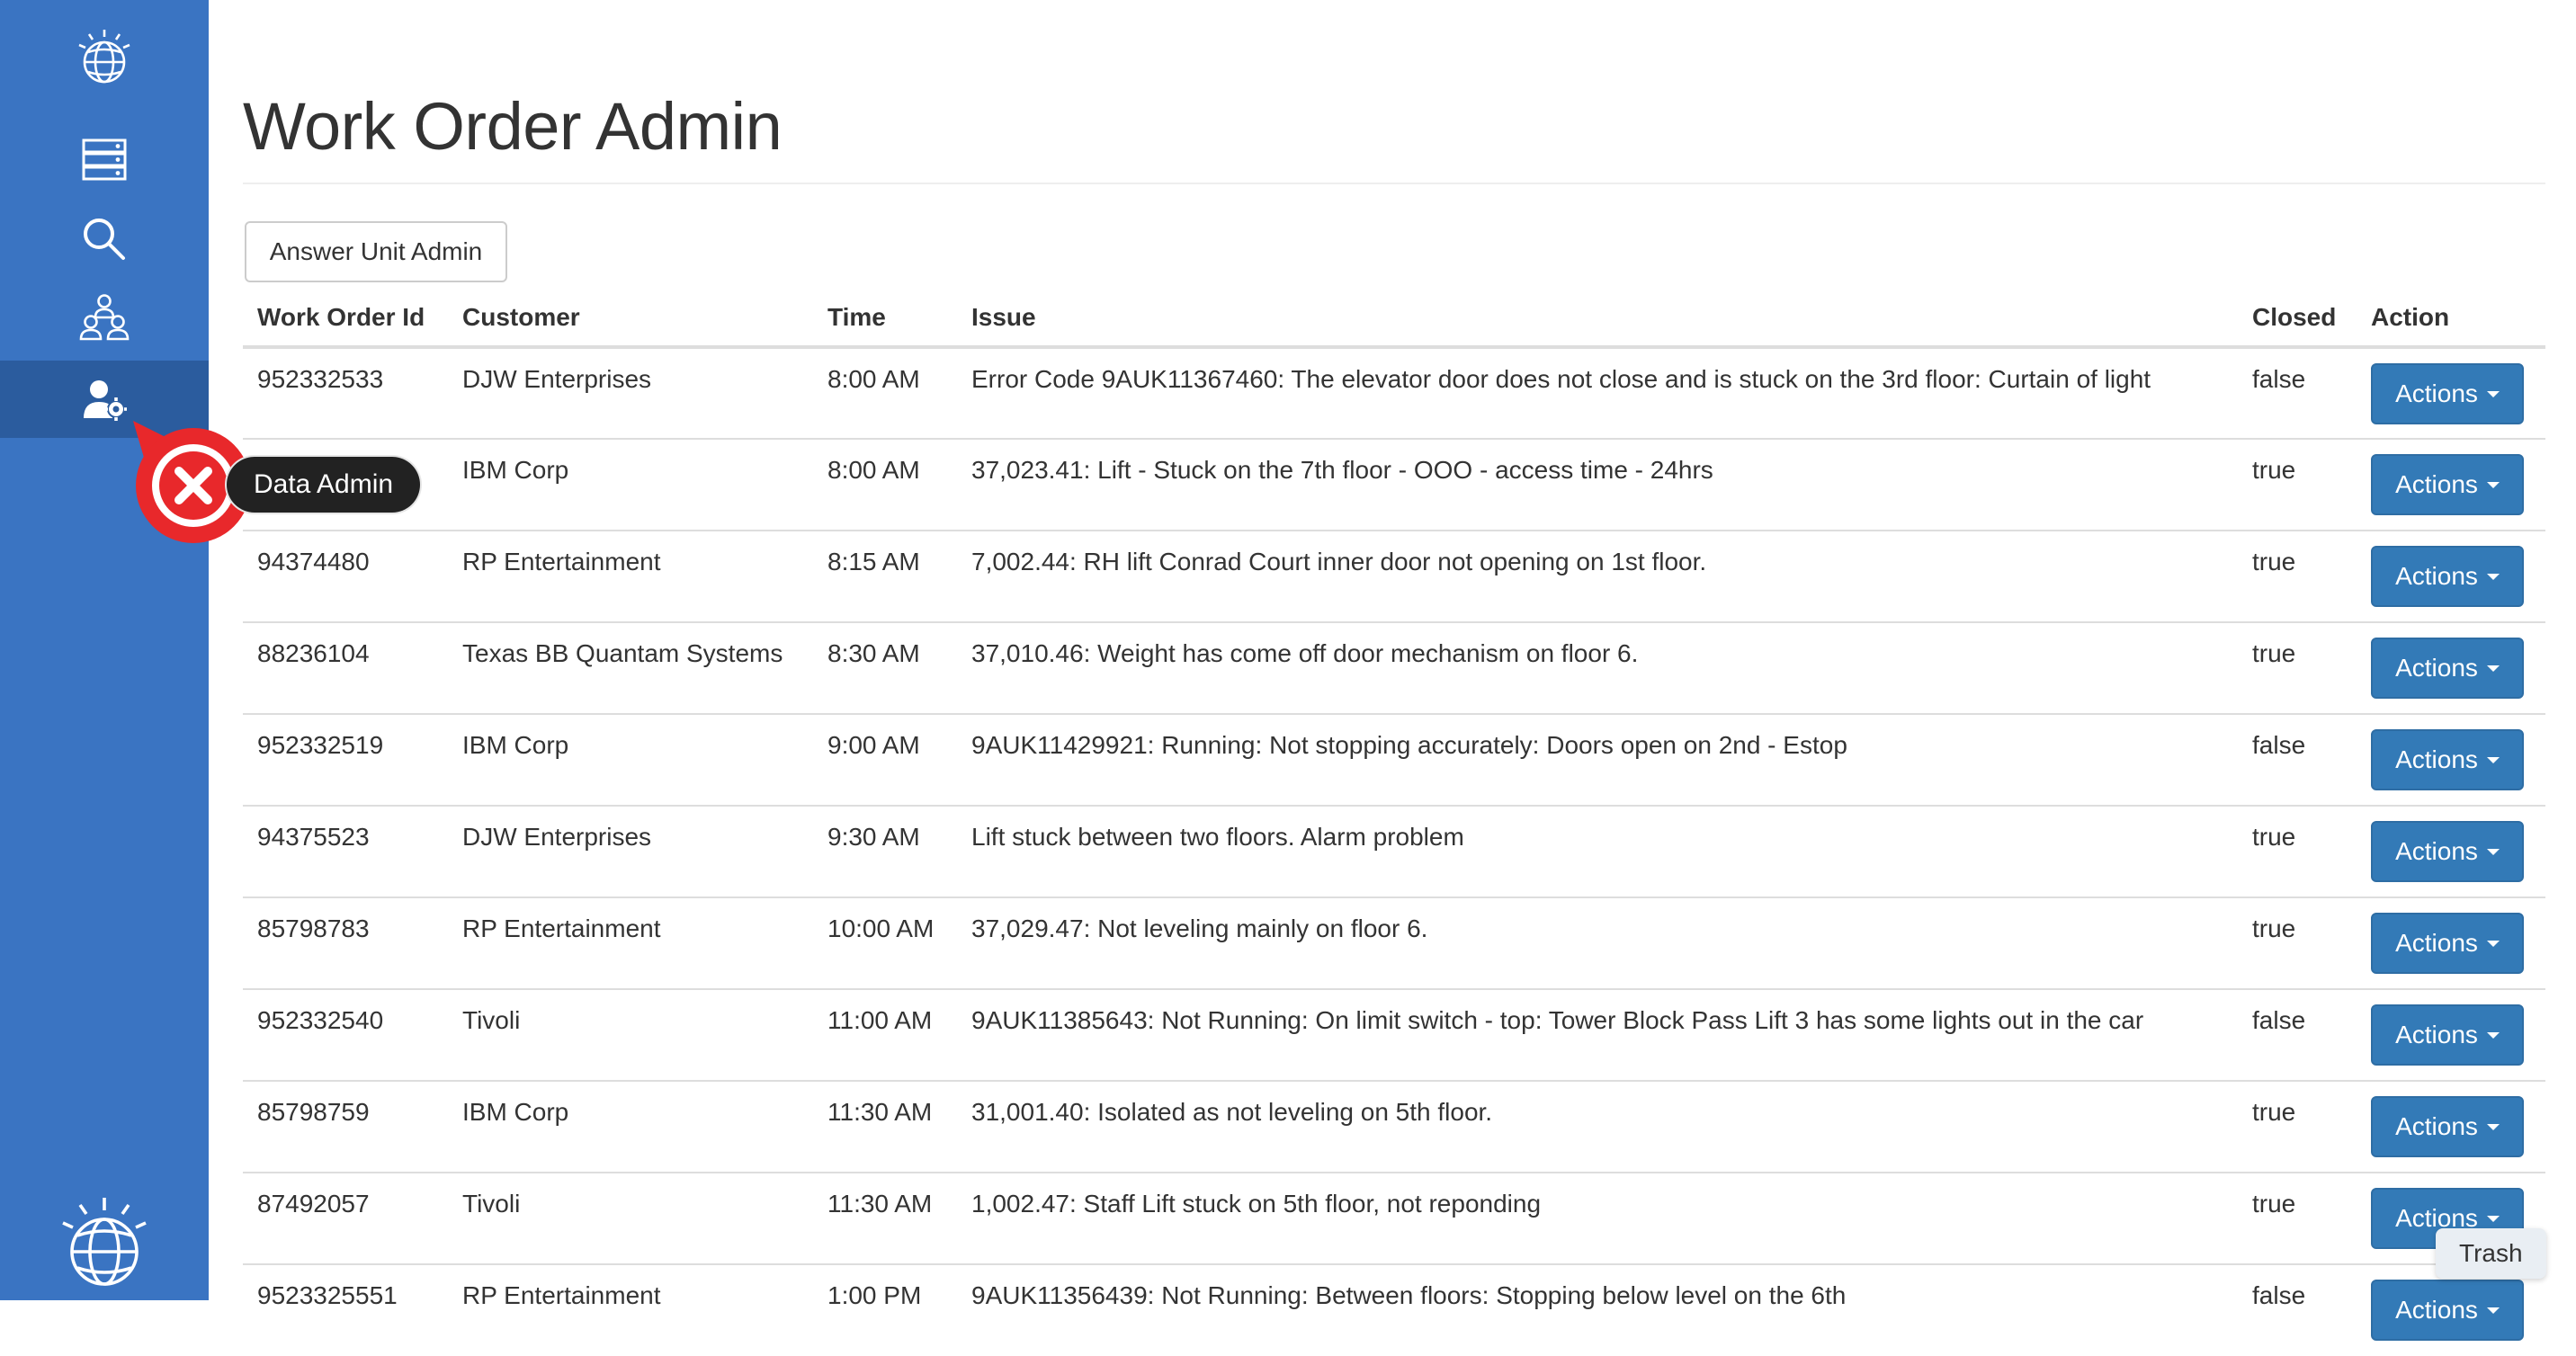 This screenshot has height=1356, width=2576. Describe the element at coordinates (885, 319) in the screenshot. I see `header-time: Time` at that location.